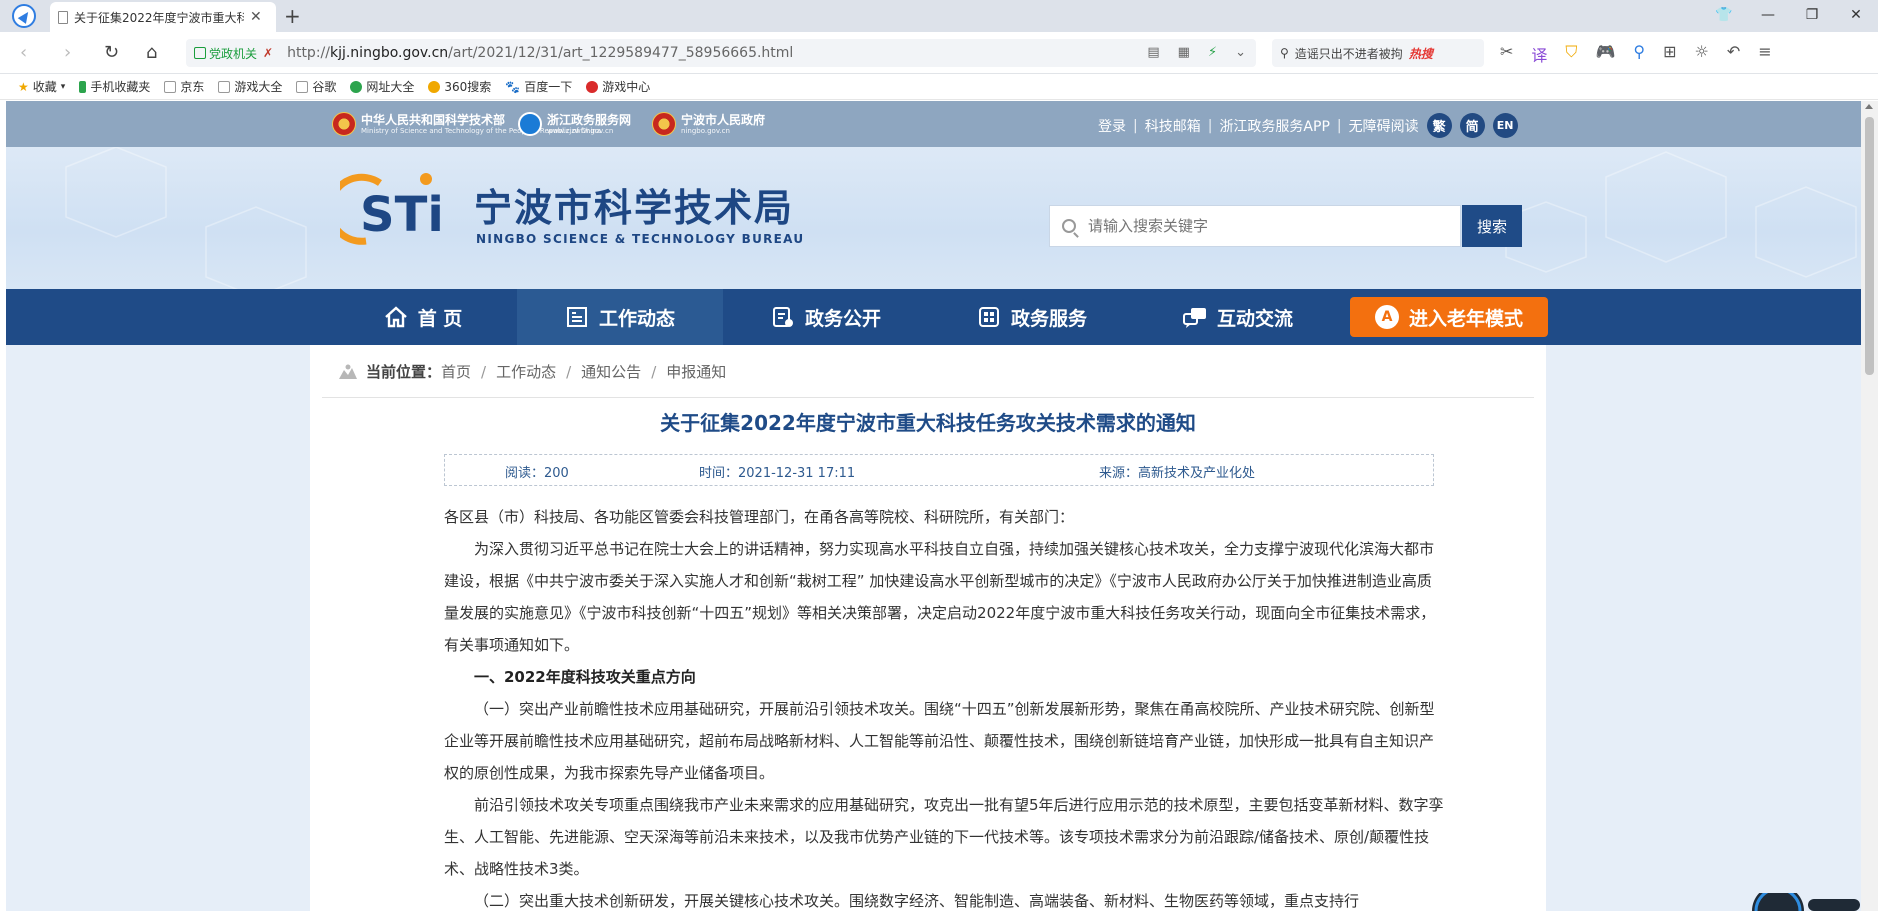  I want to click on lightning-icon: ⚡, so click(1212, 52).